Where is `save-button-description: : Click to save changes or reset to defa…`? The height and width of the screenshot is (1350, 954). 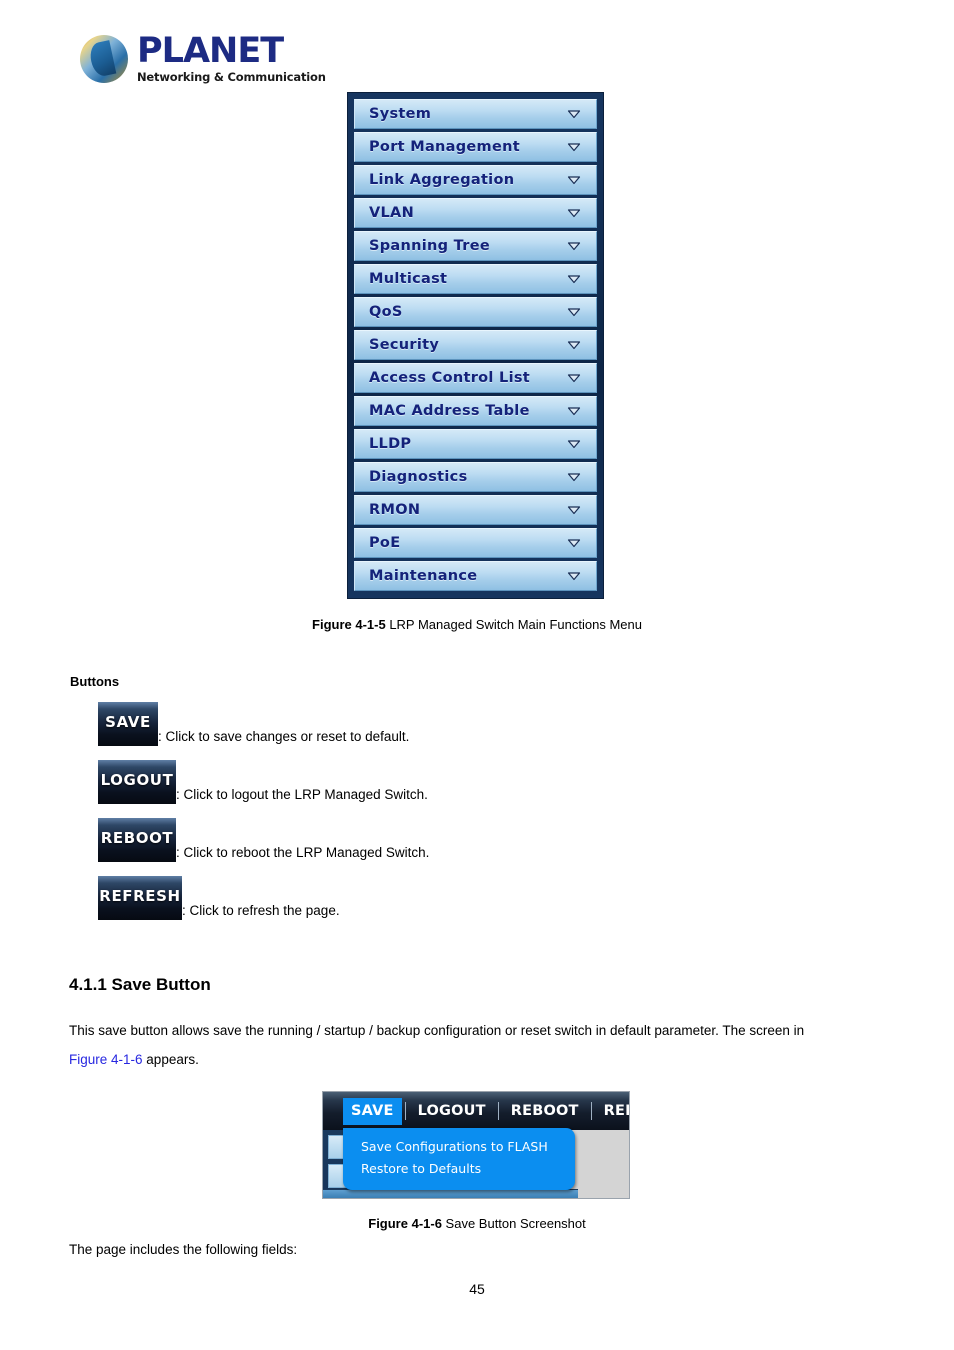
save-button-description: : Click to save changes or reset to defa… is located at coordinates (284, 736).